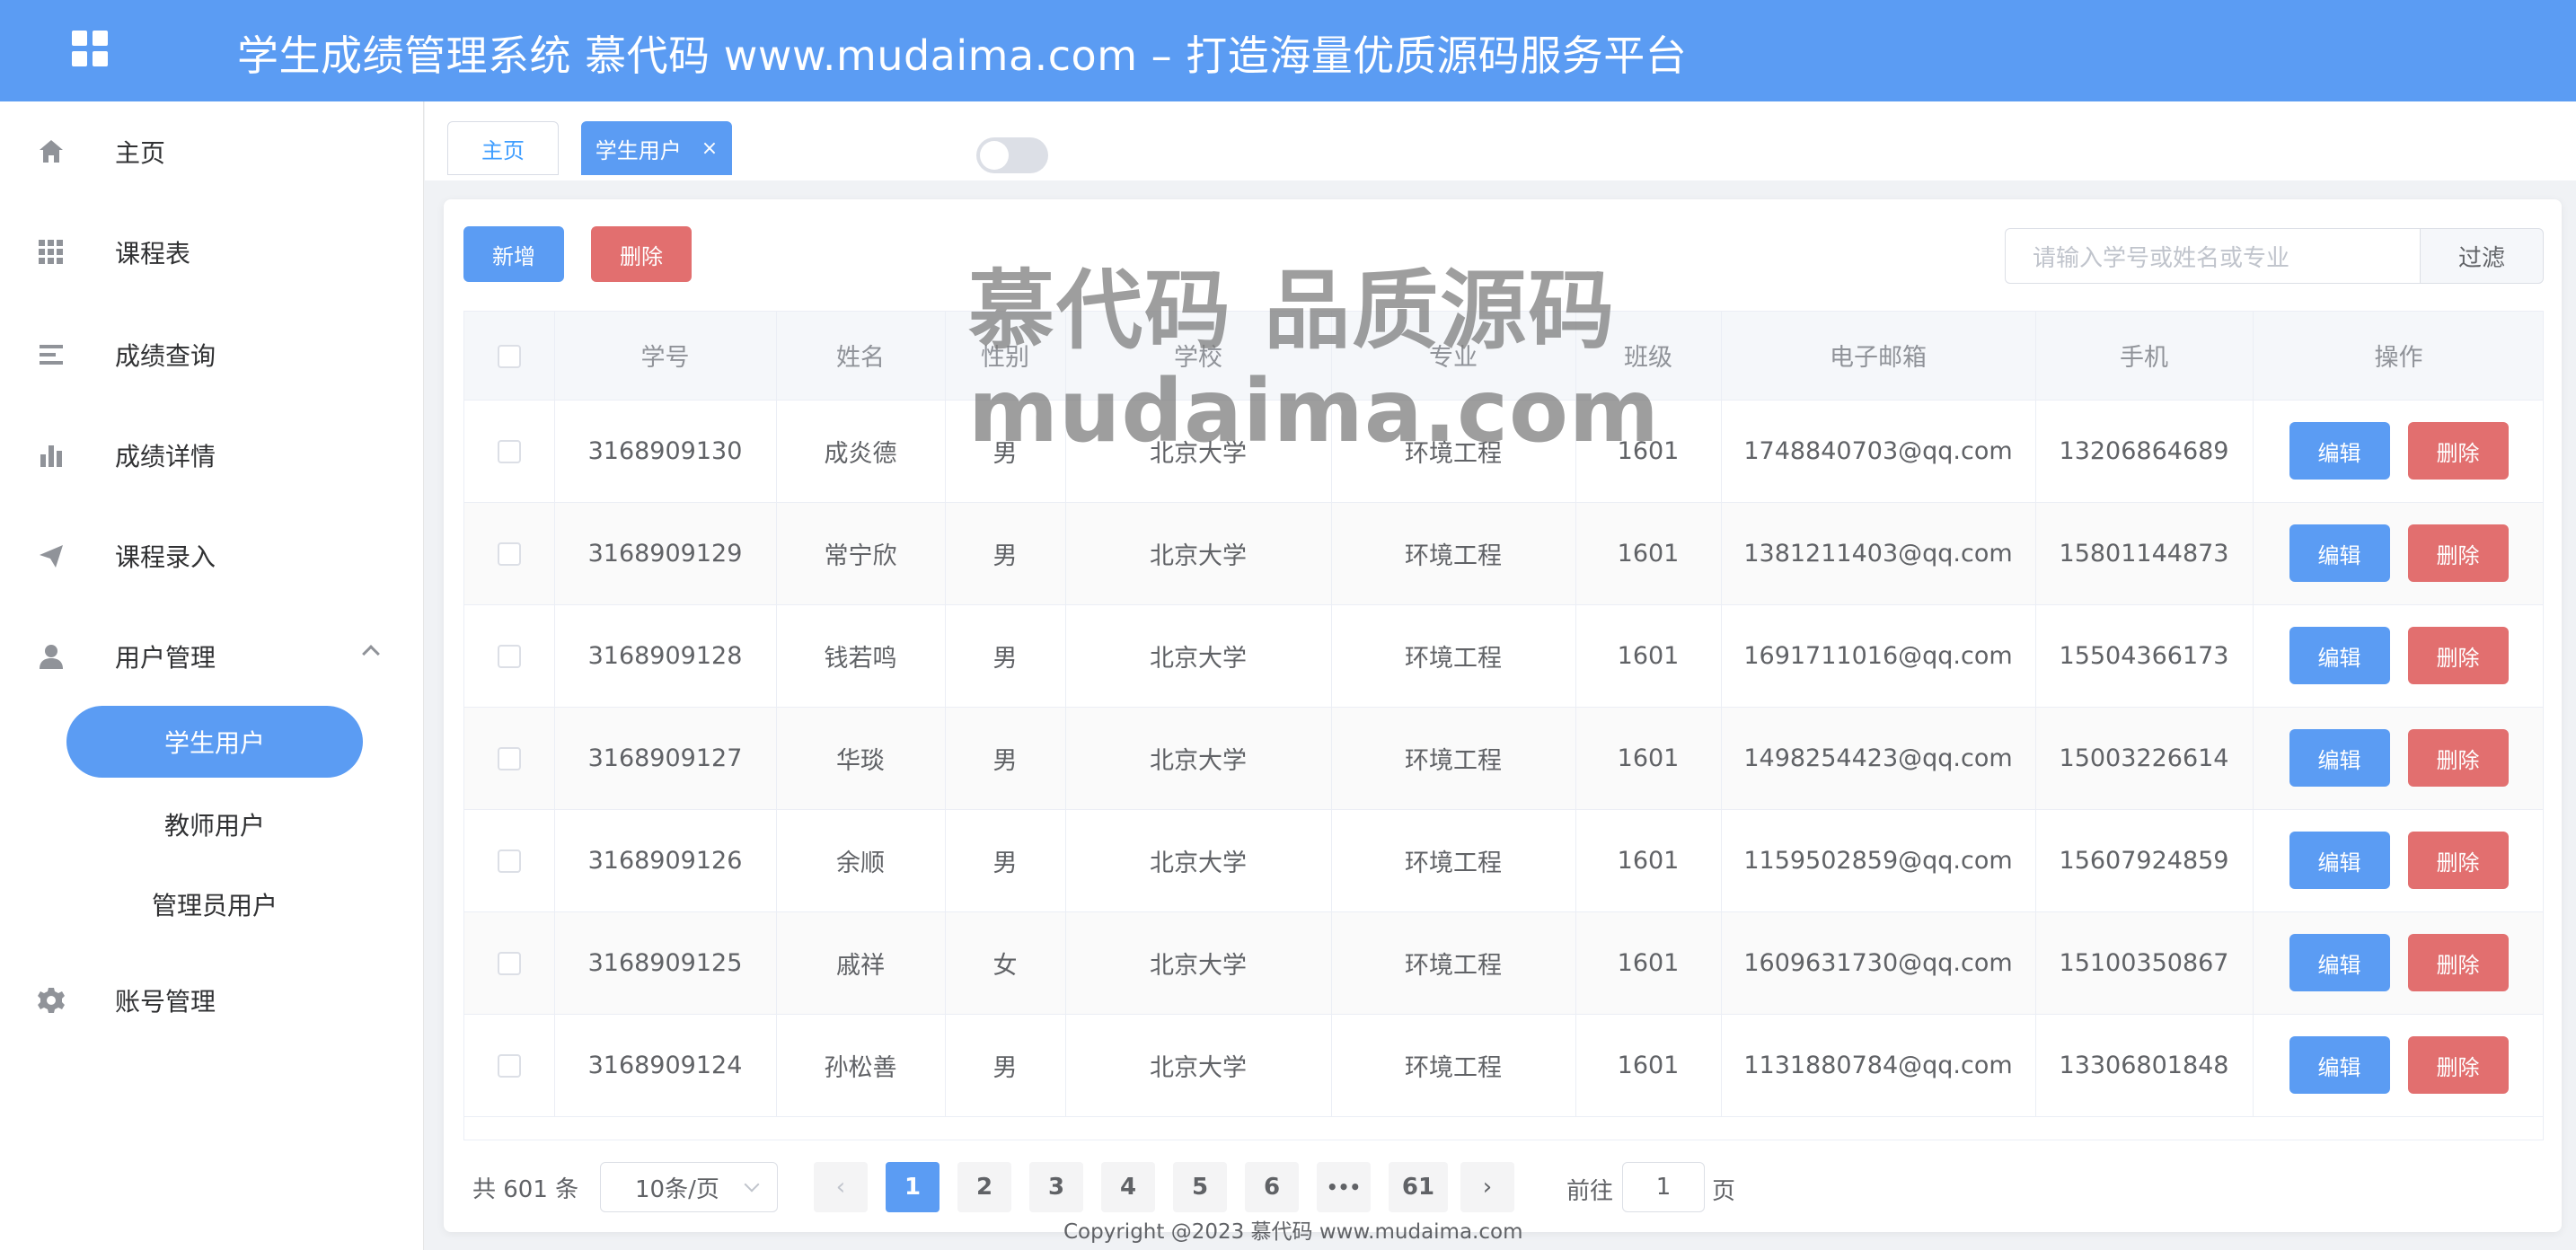  Describe the element at coordinates (2398, 356) in the screenshot. I see `column-header: 操作` at that location.